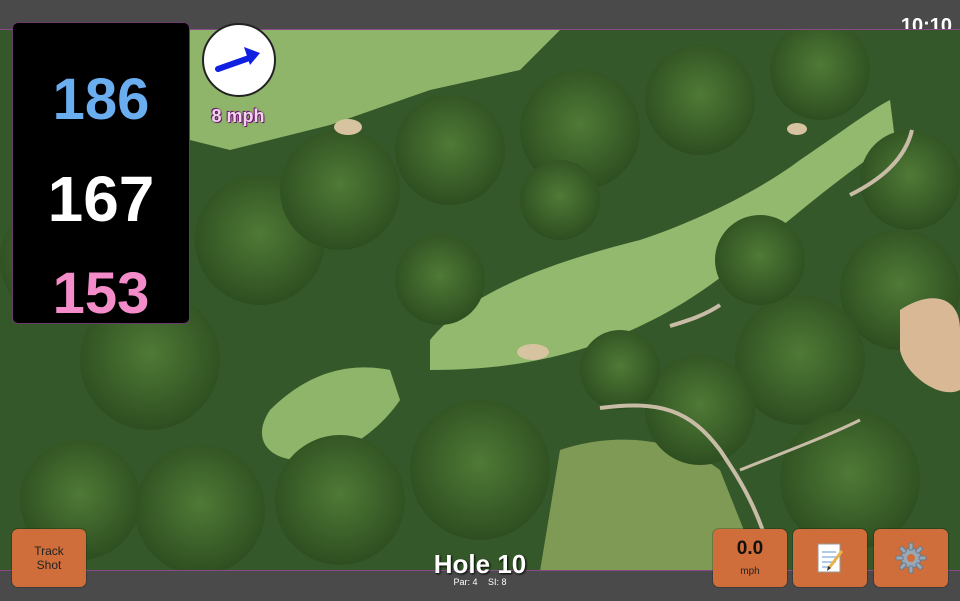 The image size is (960, 601). What do you see at coordinates (101, 293) in the screenshot?
I see `distance-front: 153` at bounding box center [101, 293].